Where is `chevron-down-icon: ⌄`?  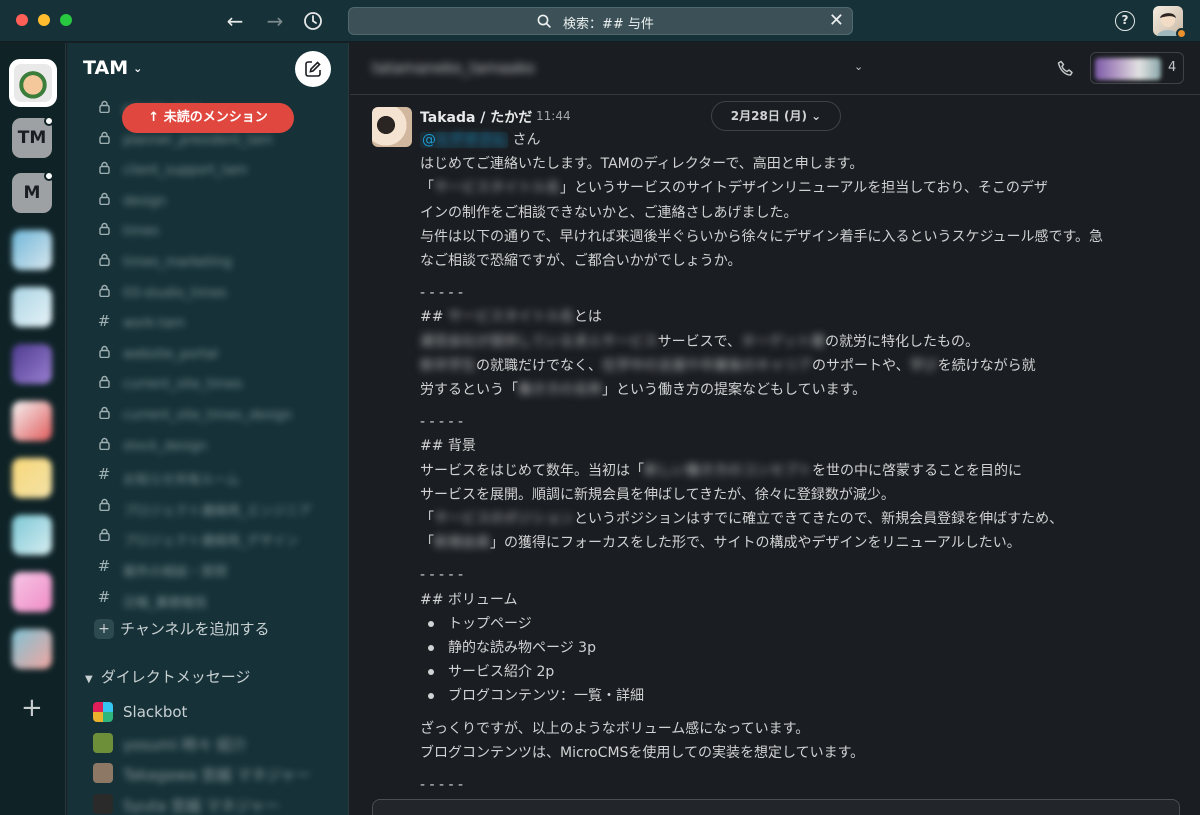
chevron-down-icon: ⌄ is located at coordinates (858, 66).